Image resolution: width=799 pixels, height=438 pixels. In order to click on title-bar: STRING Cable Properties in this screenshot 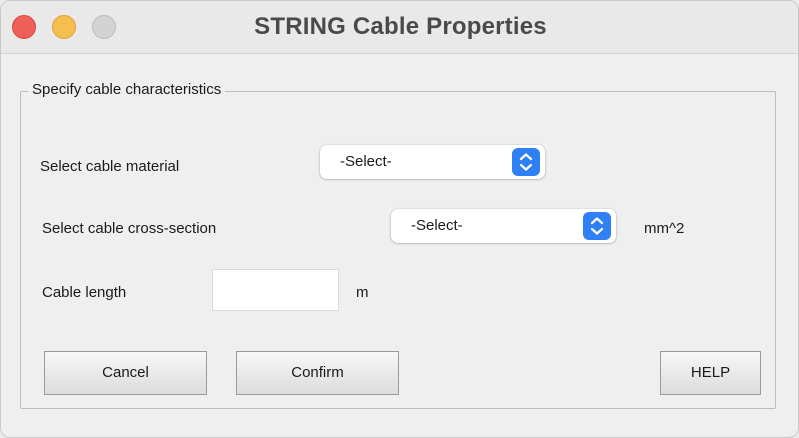, I will do `click(399, 27)`.